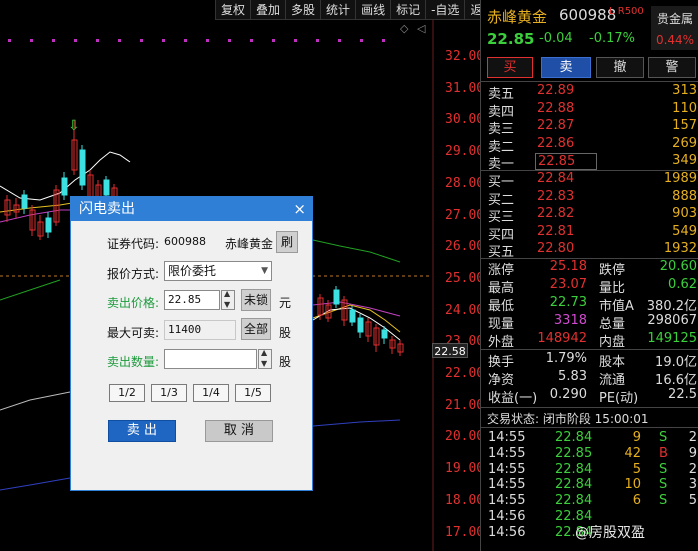 This screenshot has width=698, height=551. Describe the element at coordinates (589, 233) in the screenshot. I see `bid-row: 买四 22.81 549` at that location.